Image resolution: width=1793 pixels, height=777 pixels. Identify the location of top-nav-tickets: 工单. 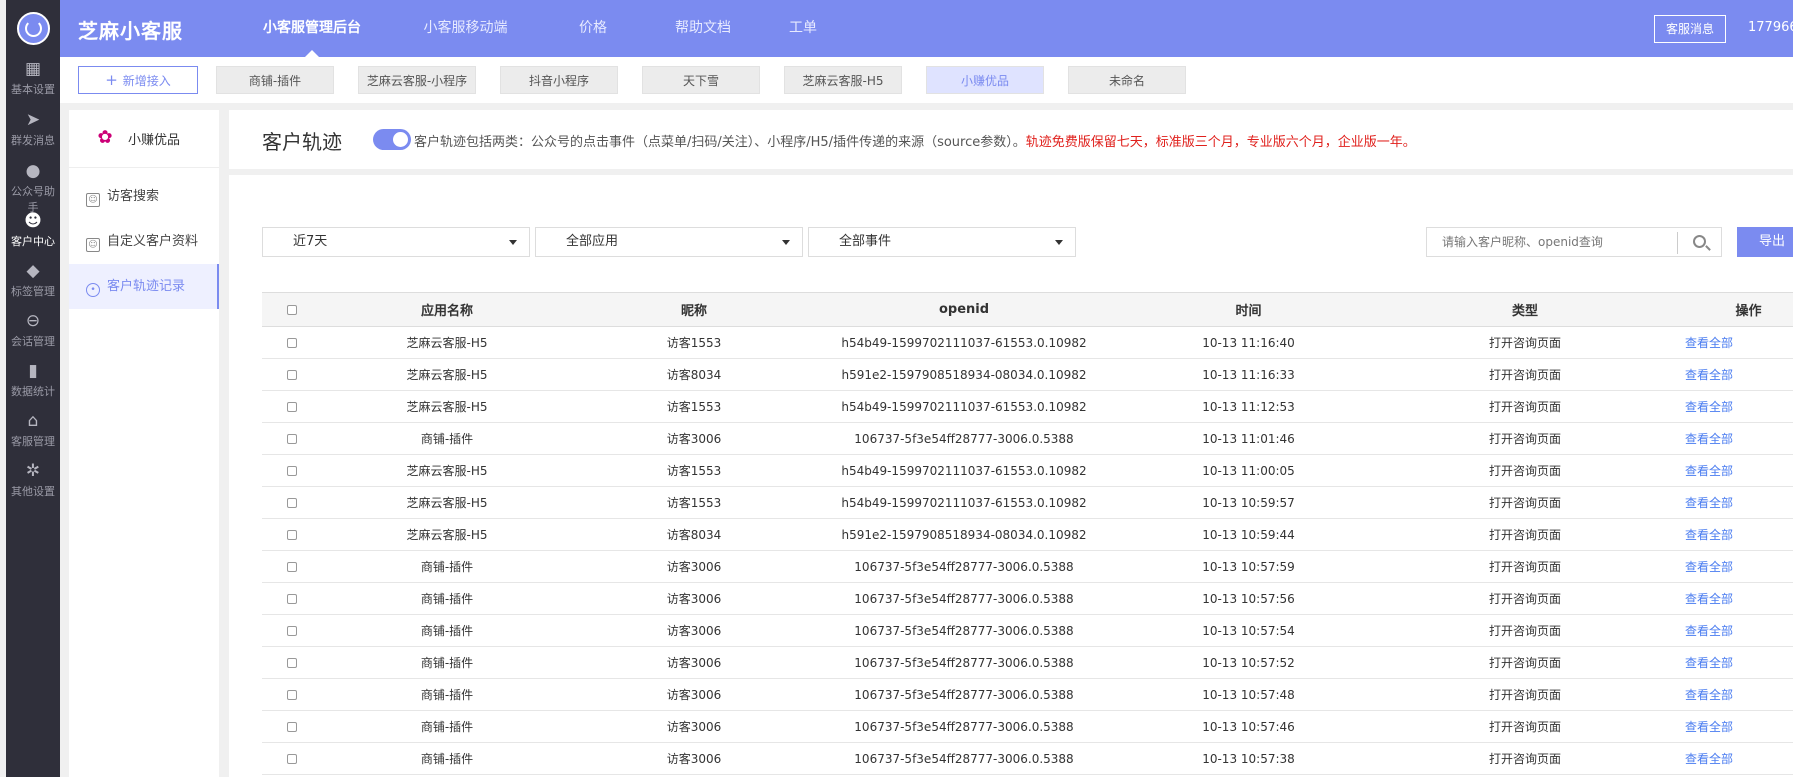
(803, 28).